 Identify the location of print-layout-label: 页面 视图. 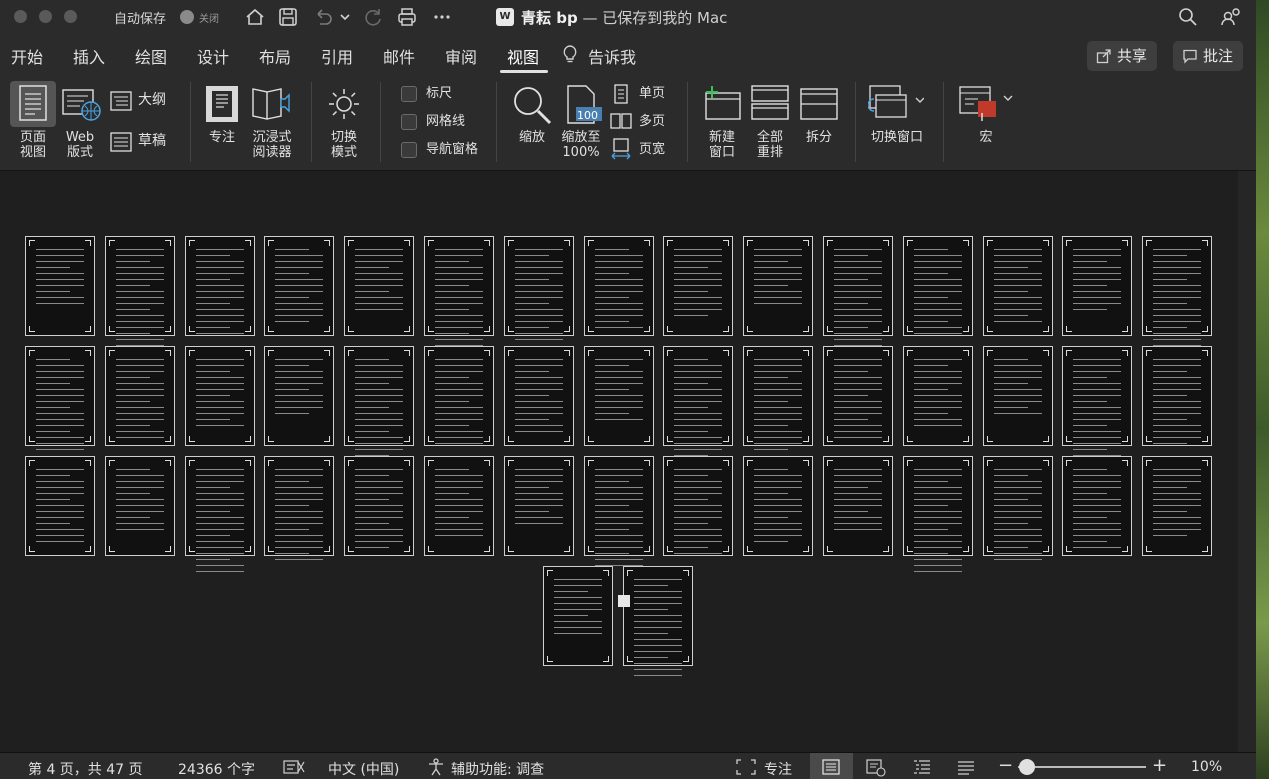
(33, 145).